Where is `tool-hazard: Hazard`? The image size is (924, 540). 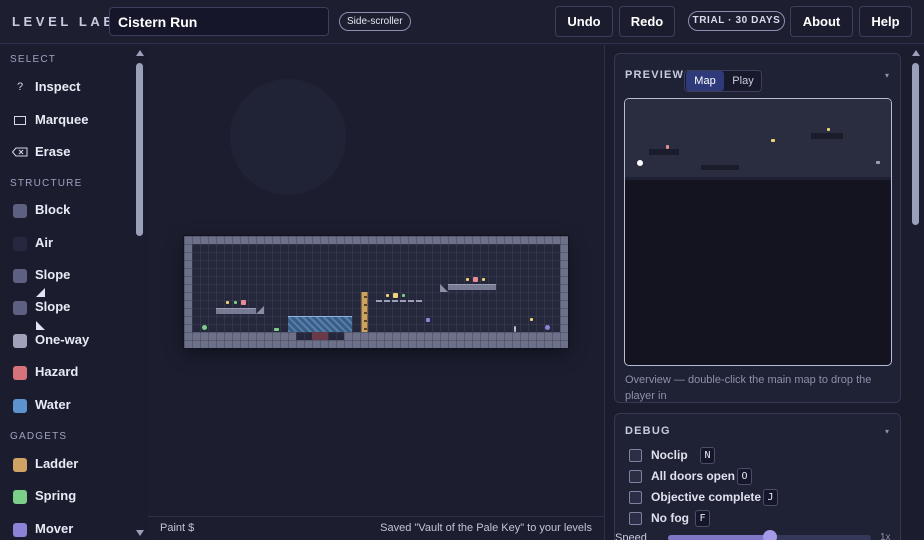 tool-hazard: Hazard is located at coordinates (66, 372).